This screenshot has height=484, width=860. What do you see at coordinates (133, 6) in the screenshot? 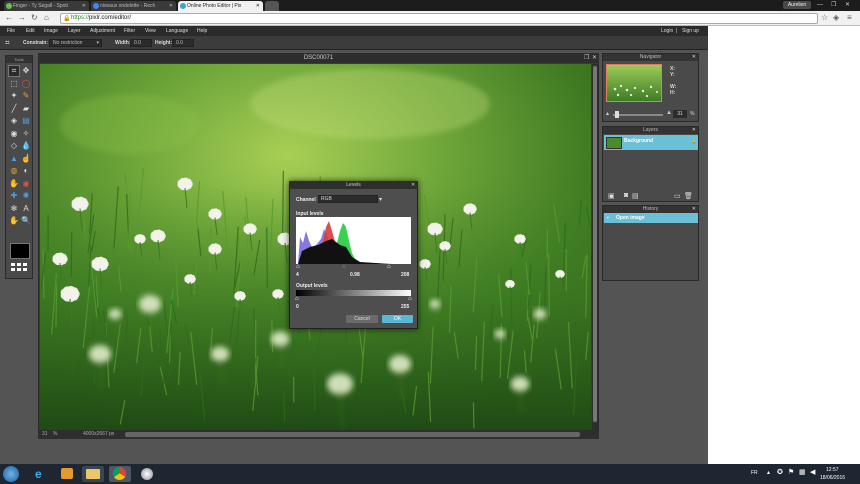
I see `browser-tab-search: niveaux ondelette - Rech ✕` at bounding box center [133, 6].